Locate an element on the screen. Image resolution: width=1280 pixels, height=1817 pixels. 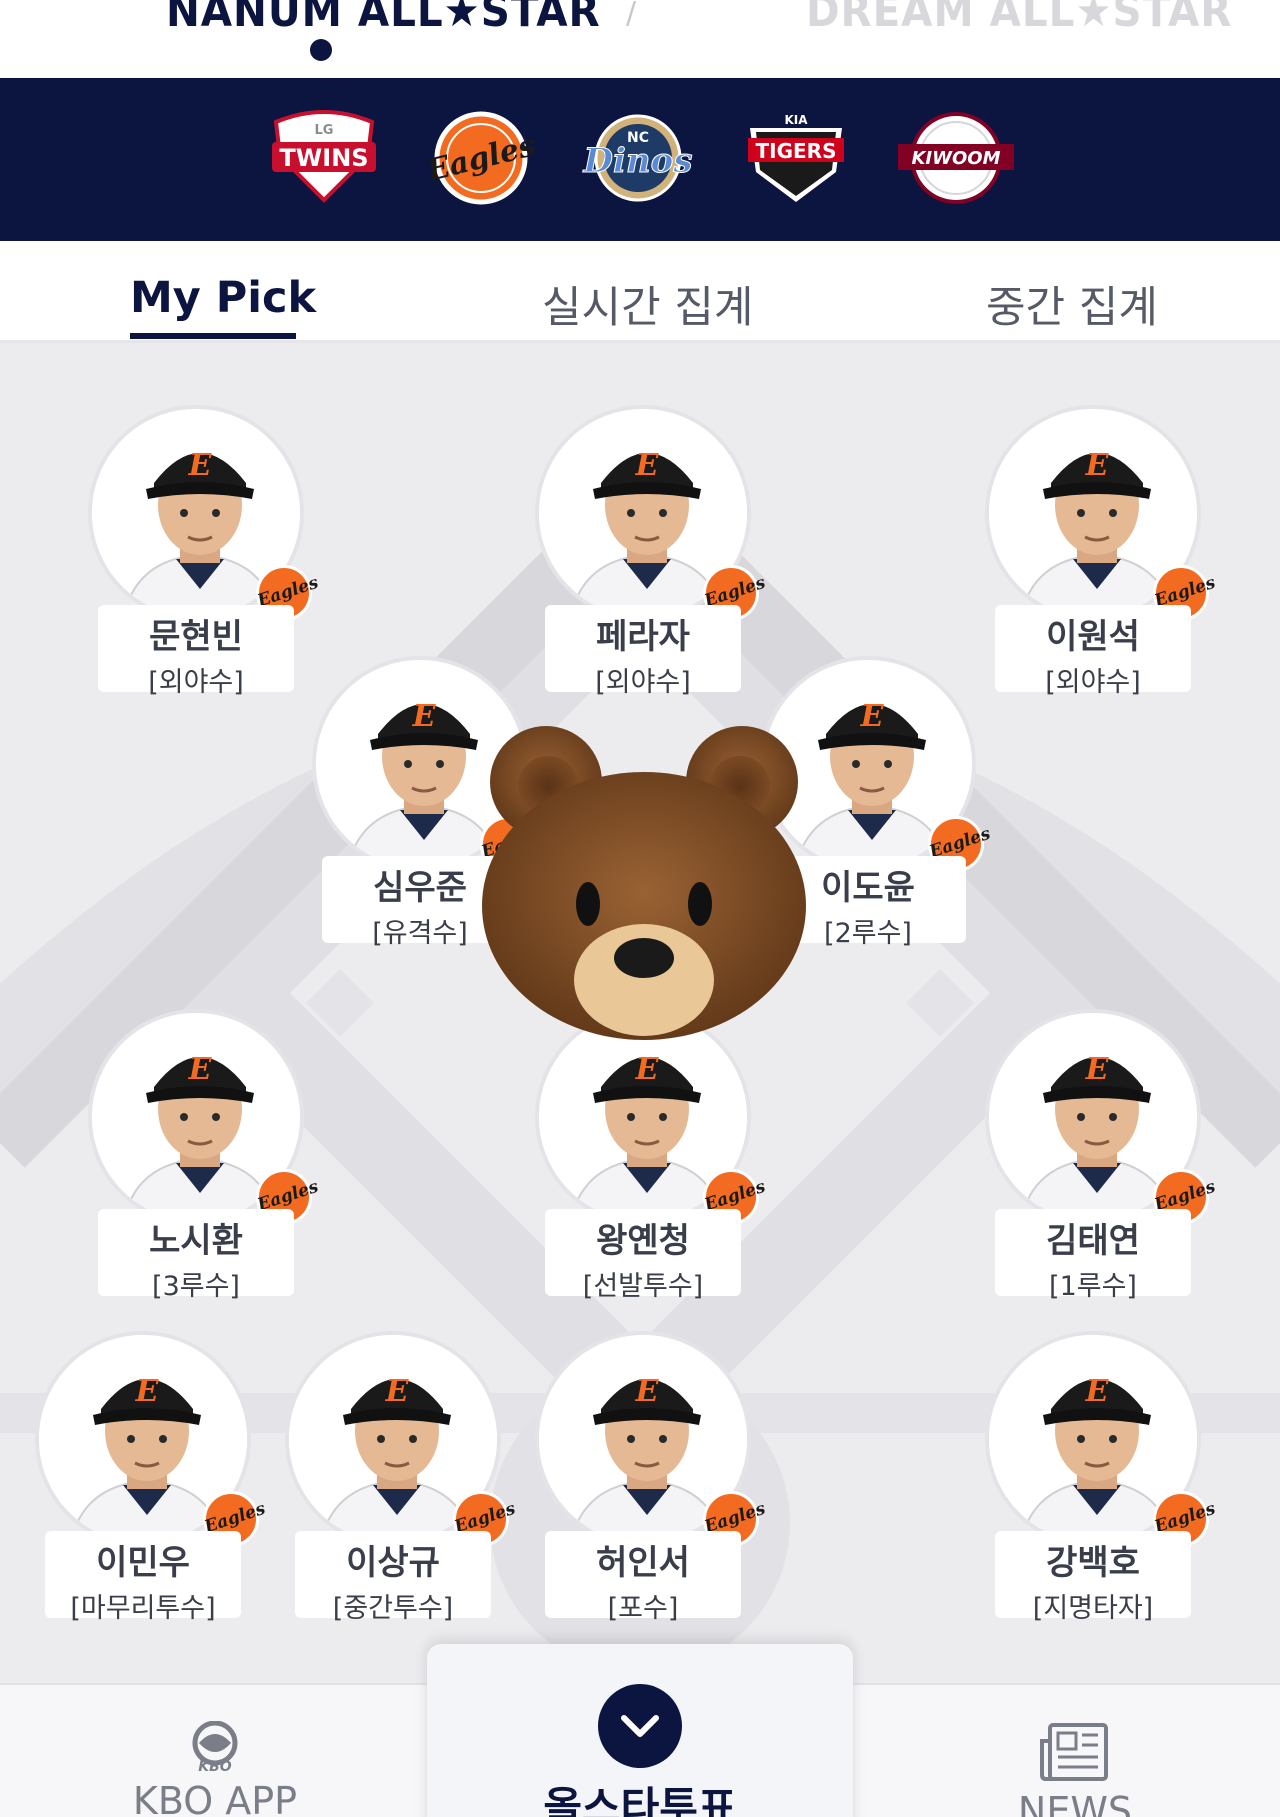
player-card: E Eagles 이원석 [외야수] is located at coordinates (1101, 551).